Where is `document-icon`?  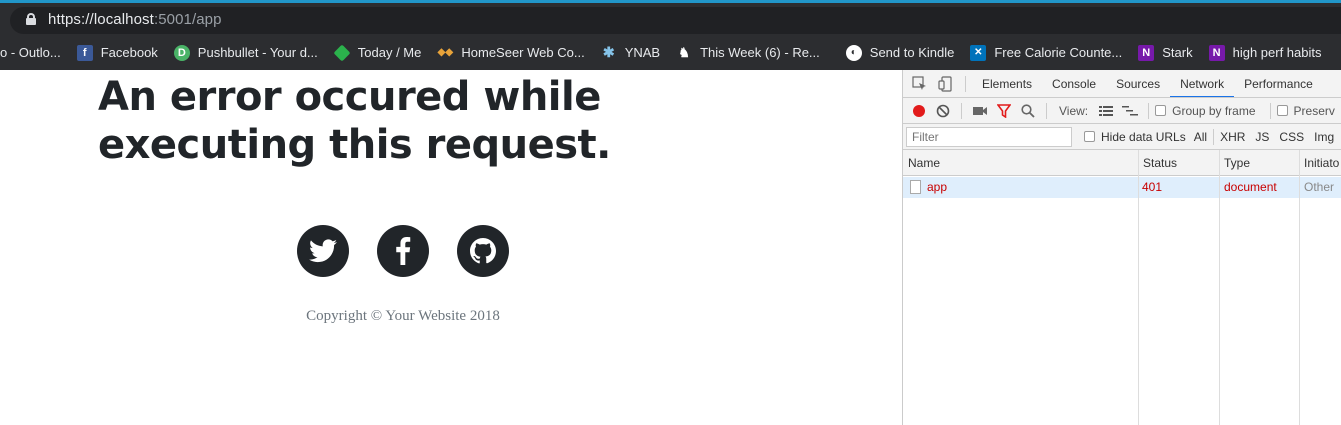
document-icon is located at coordinates (915, 187).